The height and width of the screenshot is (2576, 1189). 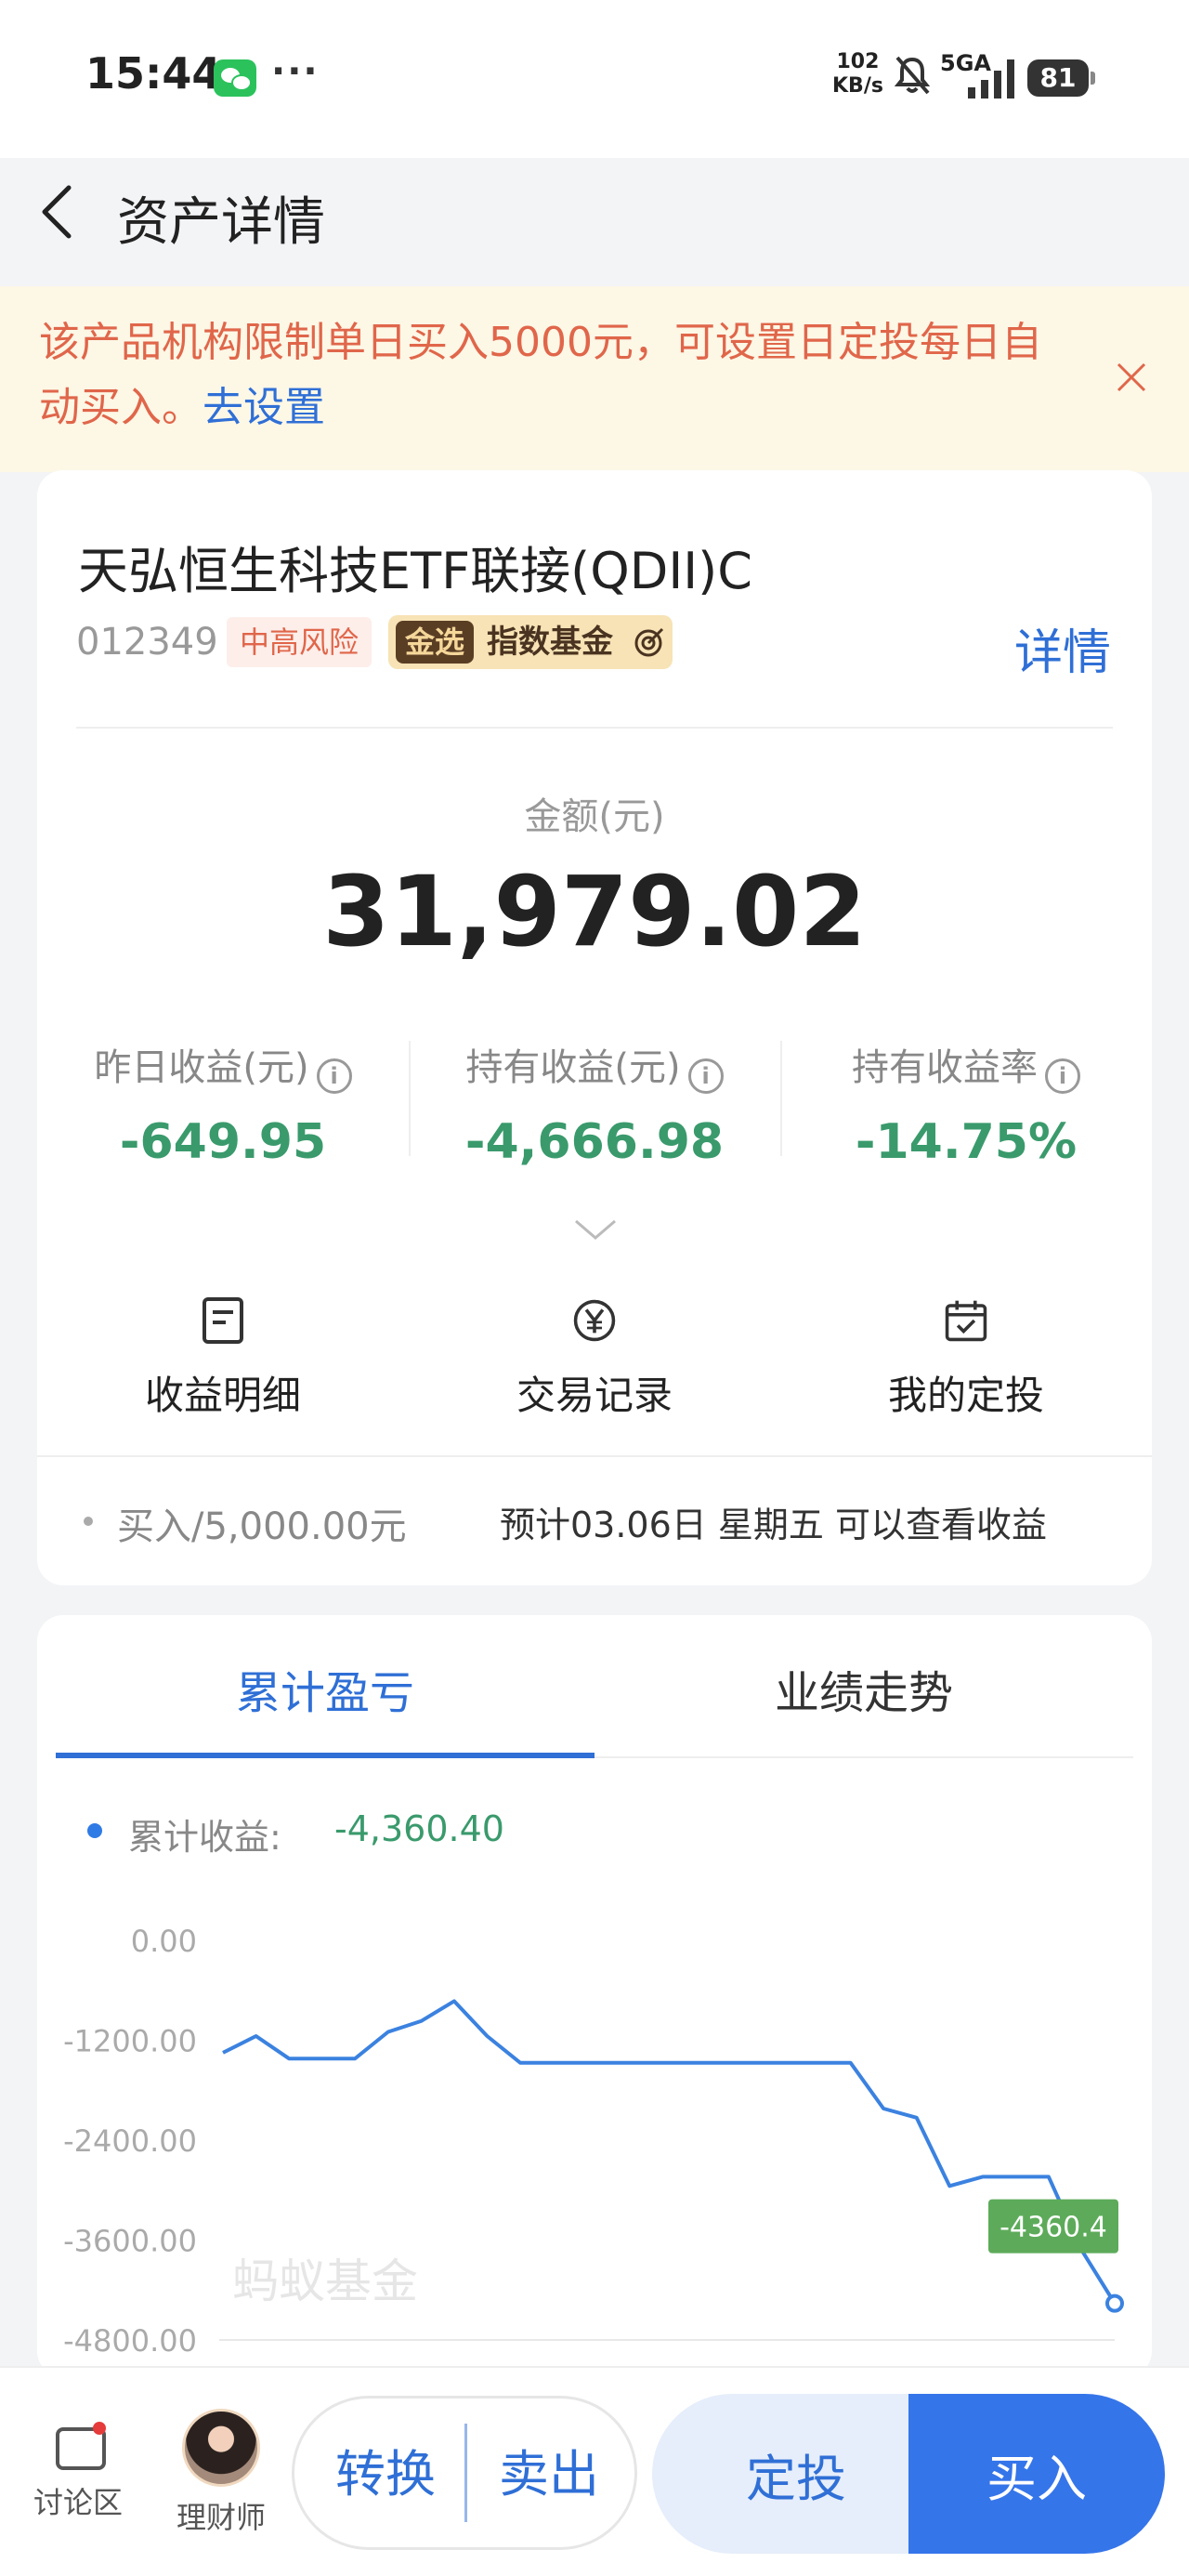 I want to click on pending-transaction: 买入/5,000.00元, so click(x=262, y=1523).